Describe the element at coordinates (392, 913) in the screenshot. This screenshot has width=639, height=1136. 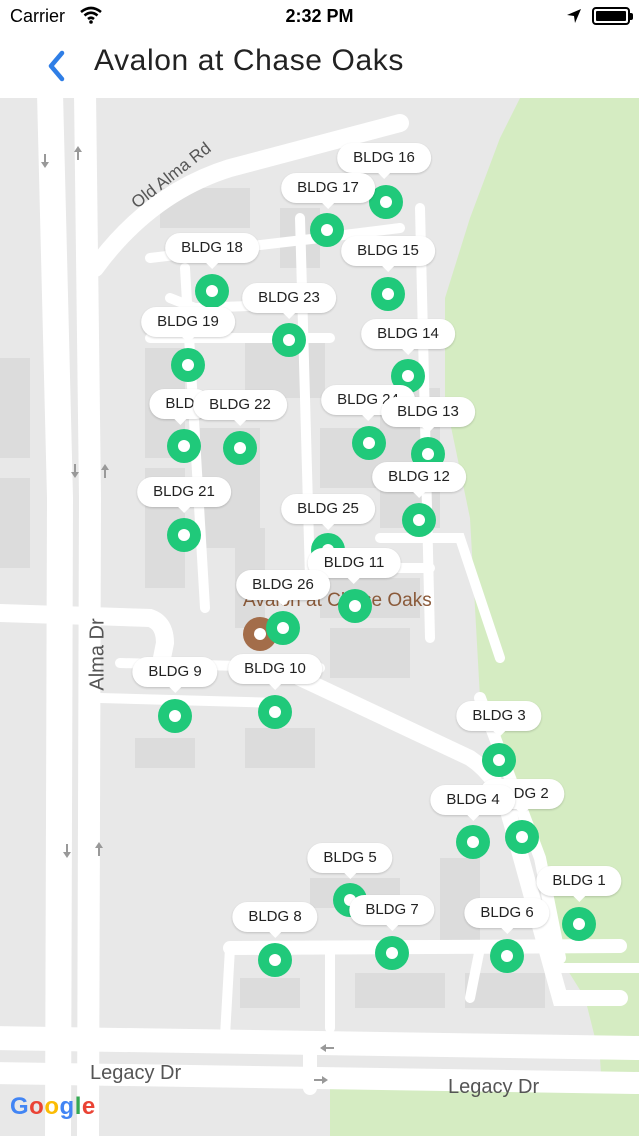
I see `building-callout: BLDG 7` at that location.